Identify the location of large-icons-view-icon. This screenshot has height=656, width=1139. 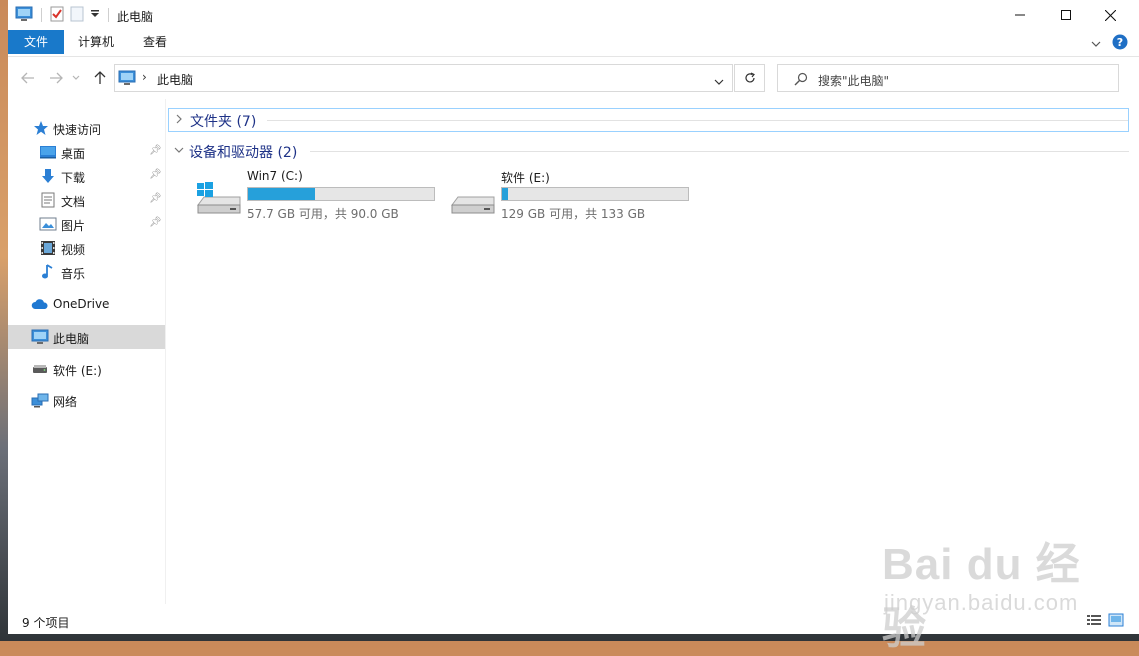
(1116, 621).